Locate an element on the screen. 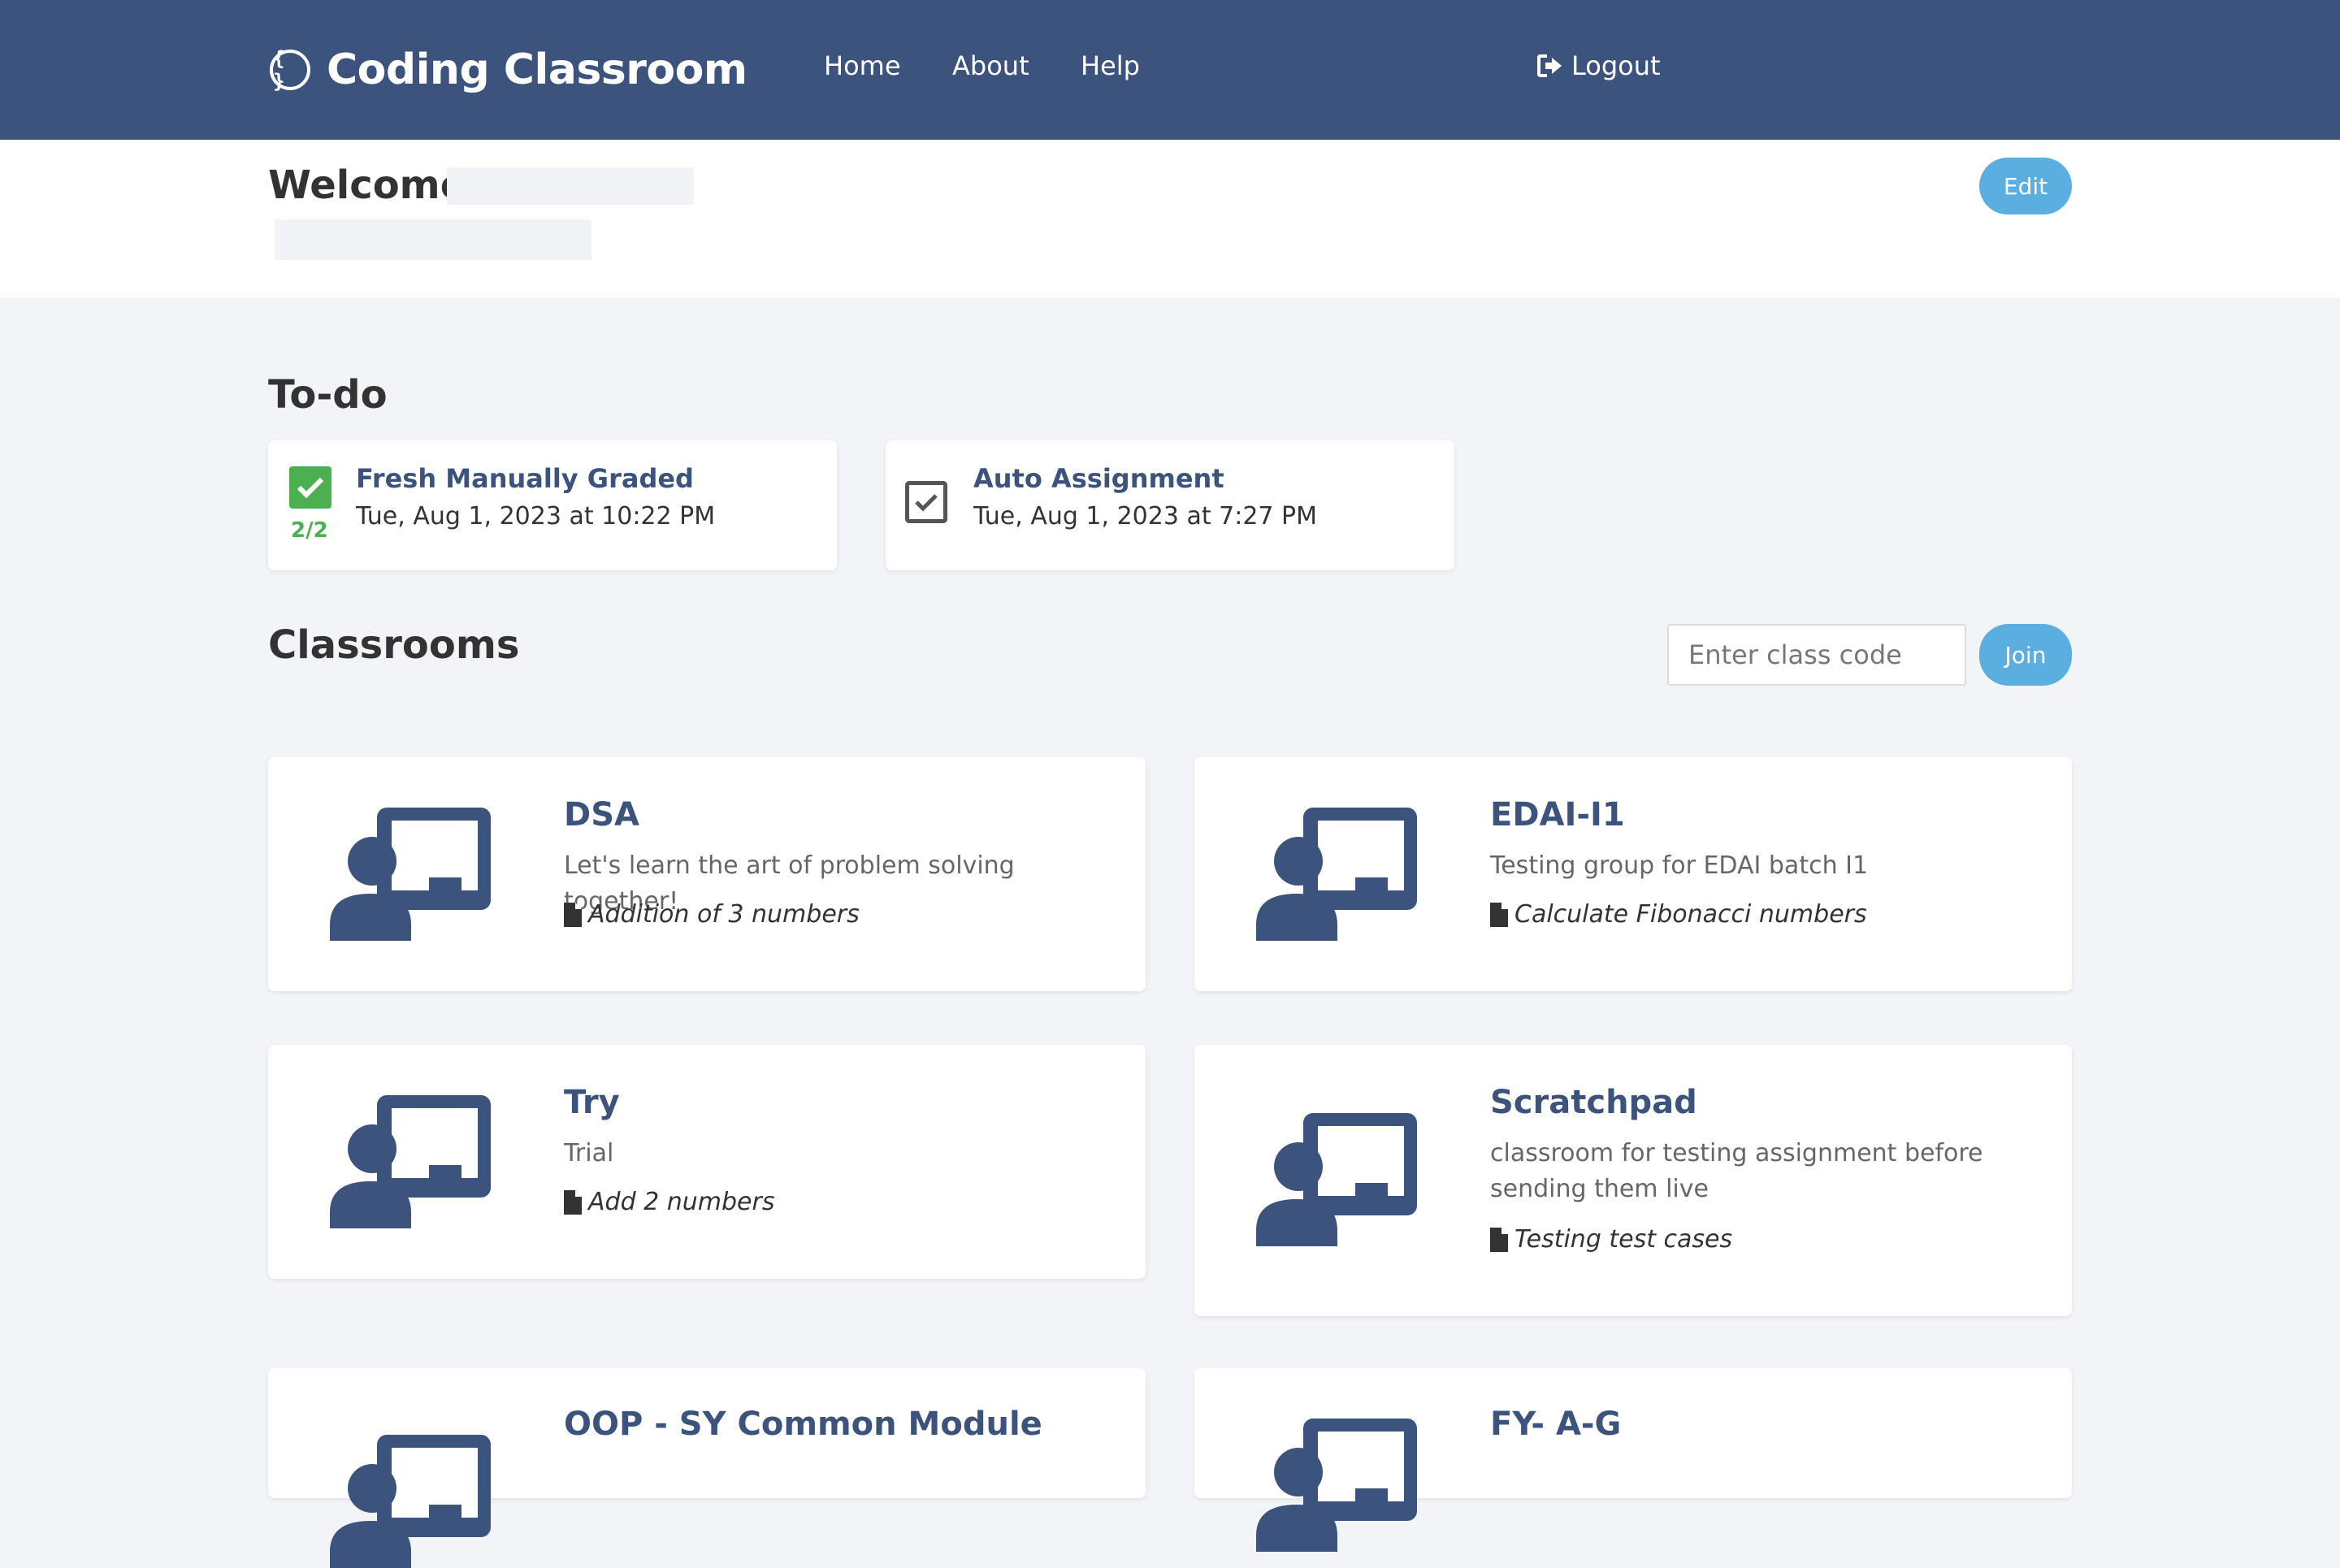 The height and width of the screenshot is (1568, 2340). redacted-username is located at coordinates (570, 186).